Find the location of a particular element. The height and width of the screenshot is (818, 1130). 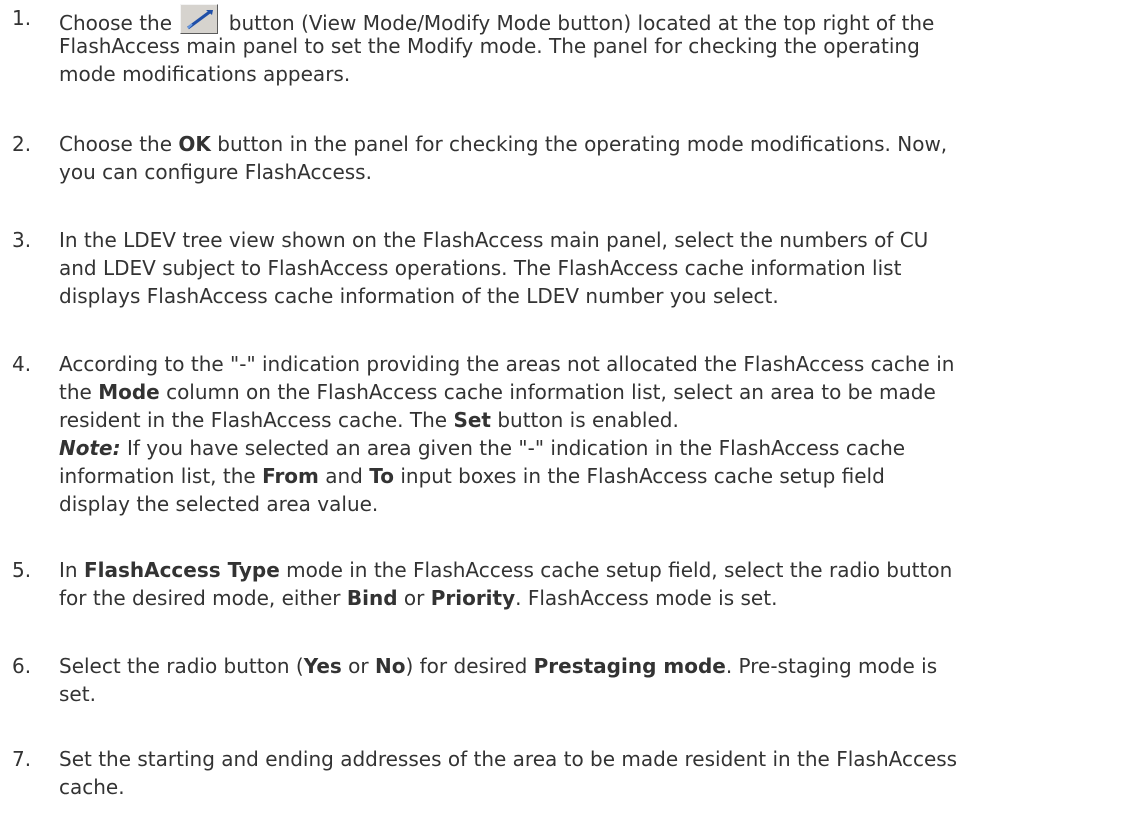

step-line: set. is located at coordinates (77, 694).